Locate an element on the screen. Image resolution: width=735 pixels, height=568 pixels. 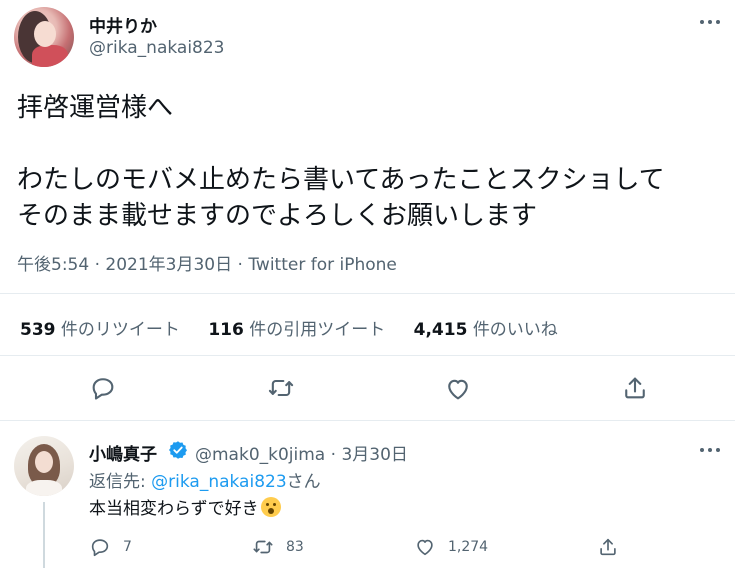
like-count-link: 4,415 件のいいね is located at coordinates (486, 330).